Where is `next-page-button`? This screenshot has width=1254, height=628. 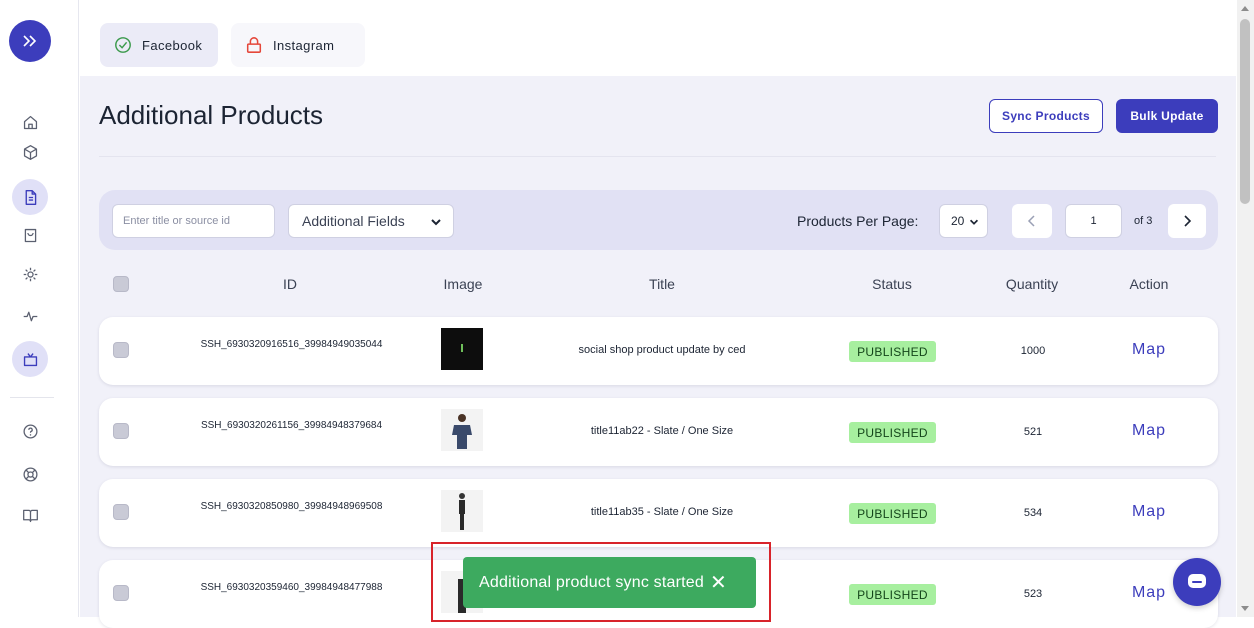 next-page-button is located at coordinates (1187, 221).